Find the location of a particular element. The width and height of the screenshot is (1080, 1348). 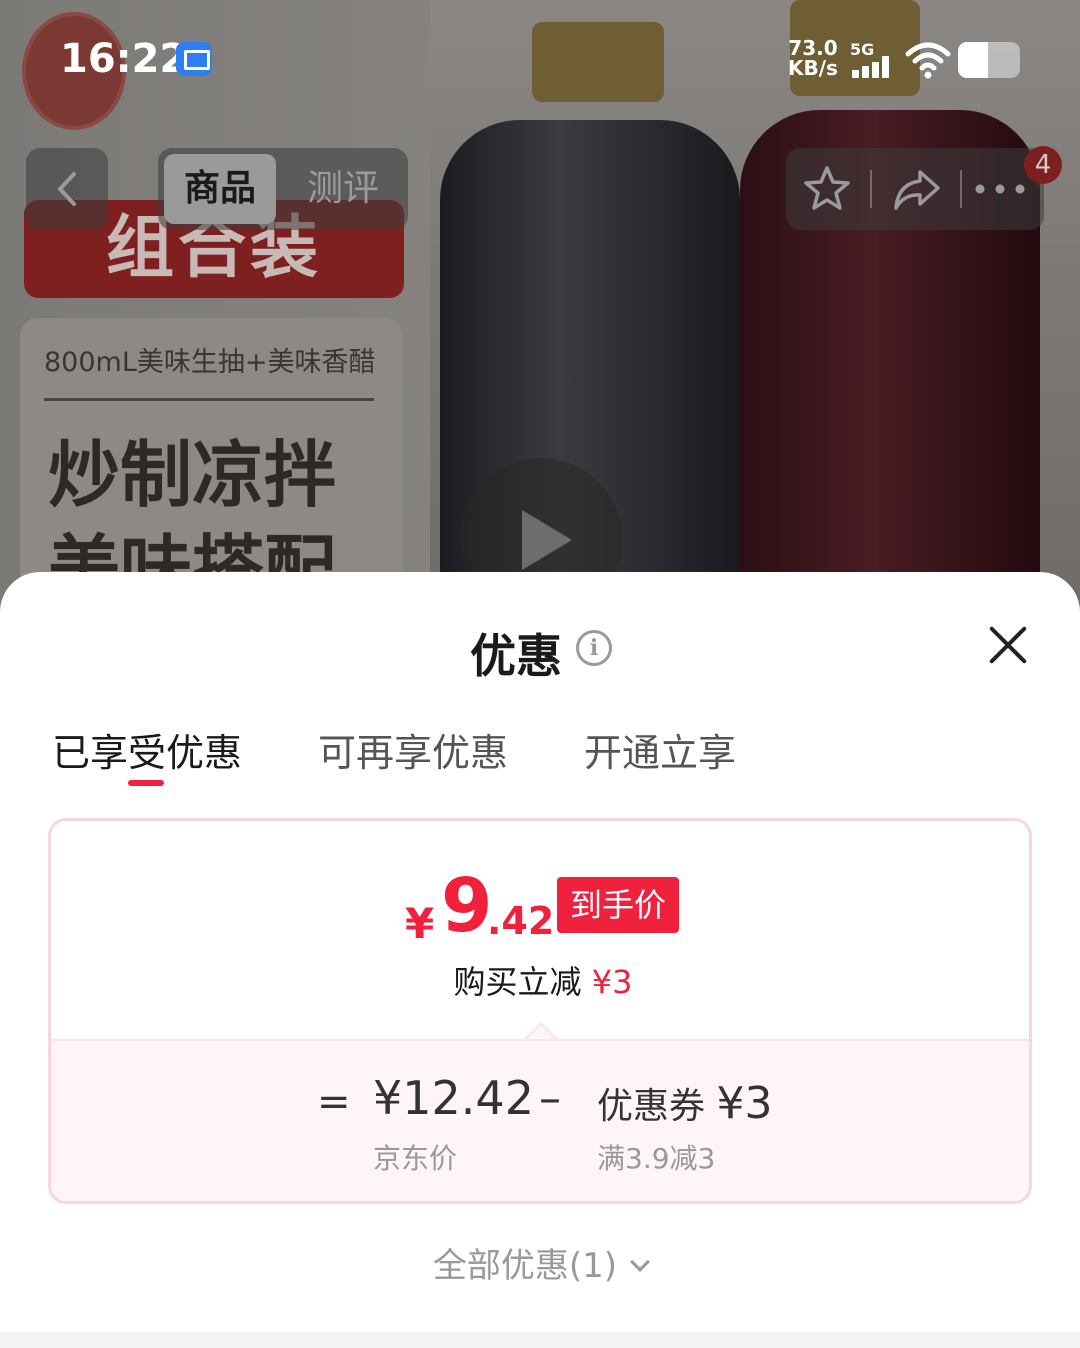

price-breakdown: = ¥12.42 京东价 – 优惠券 ¥3 满3.9减3 is located at coordinates (540, 1120).